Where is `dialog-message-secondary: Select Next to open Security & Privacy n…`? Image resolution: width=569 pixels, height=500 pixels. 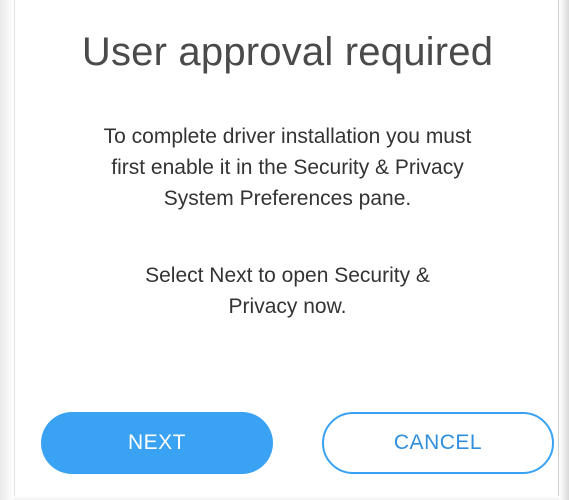
dialog-message-secondary: Select Next to open Security & Privacy n… is located at coordinates (287, 291).